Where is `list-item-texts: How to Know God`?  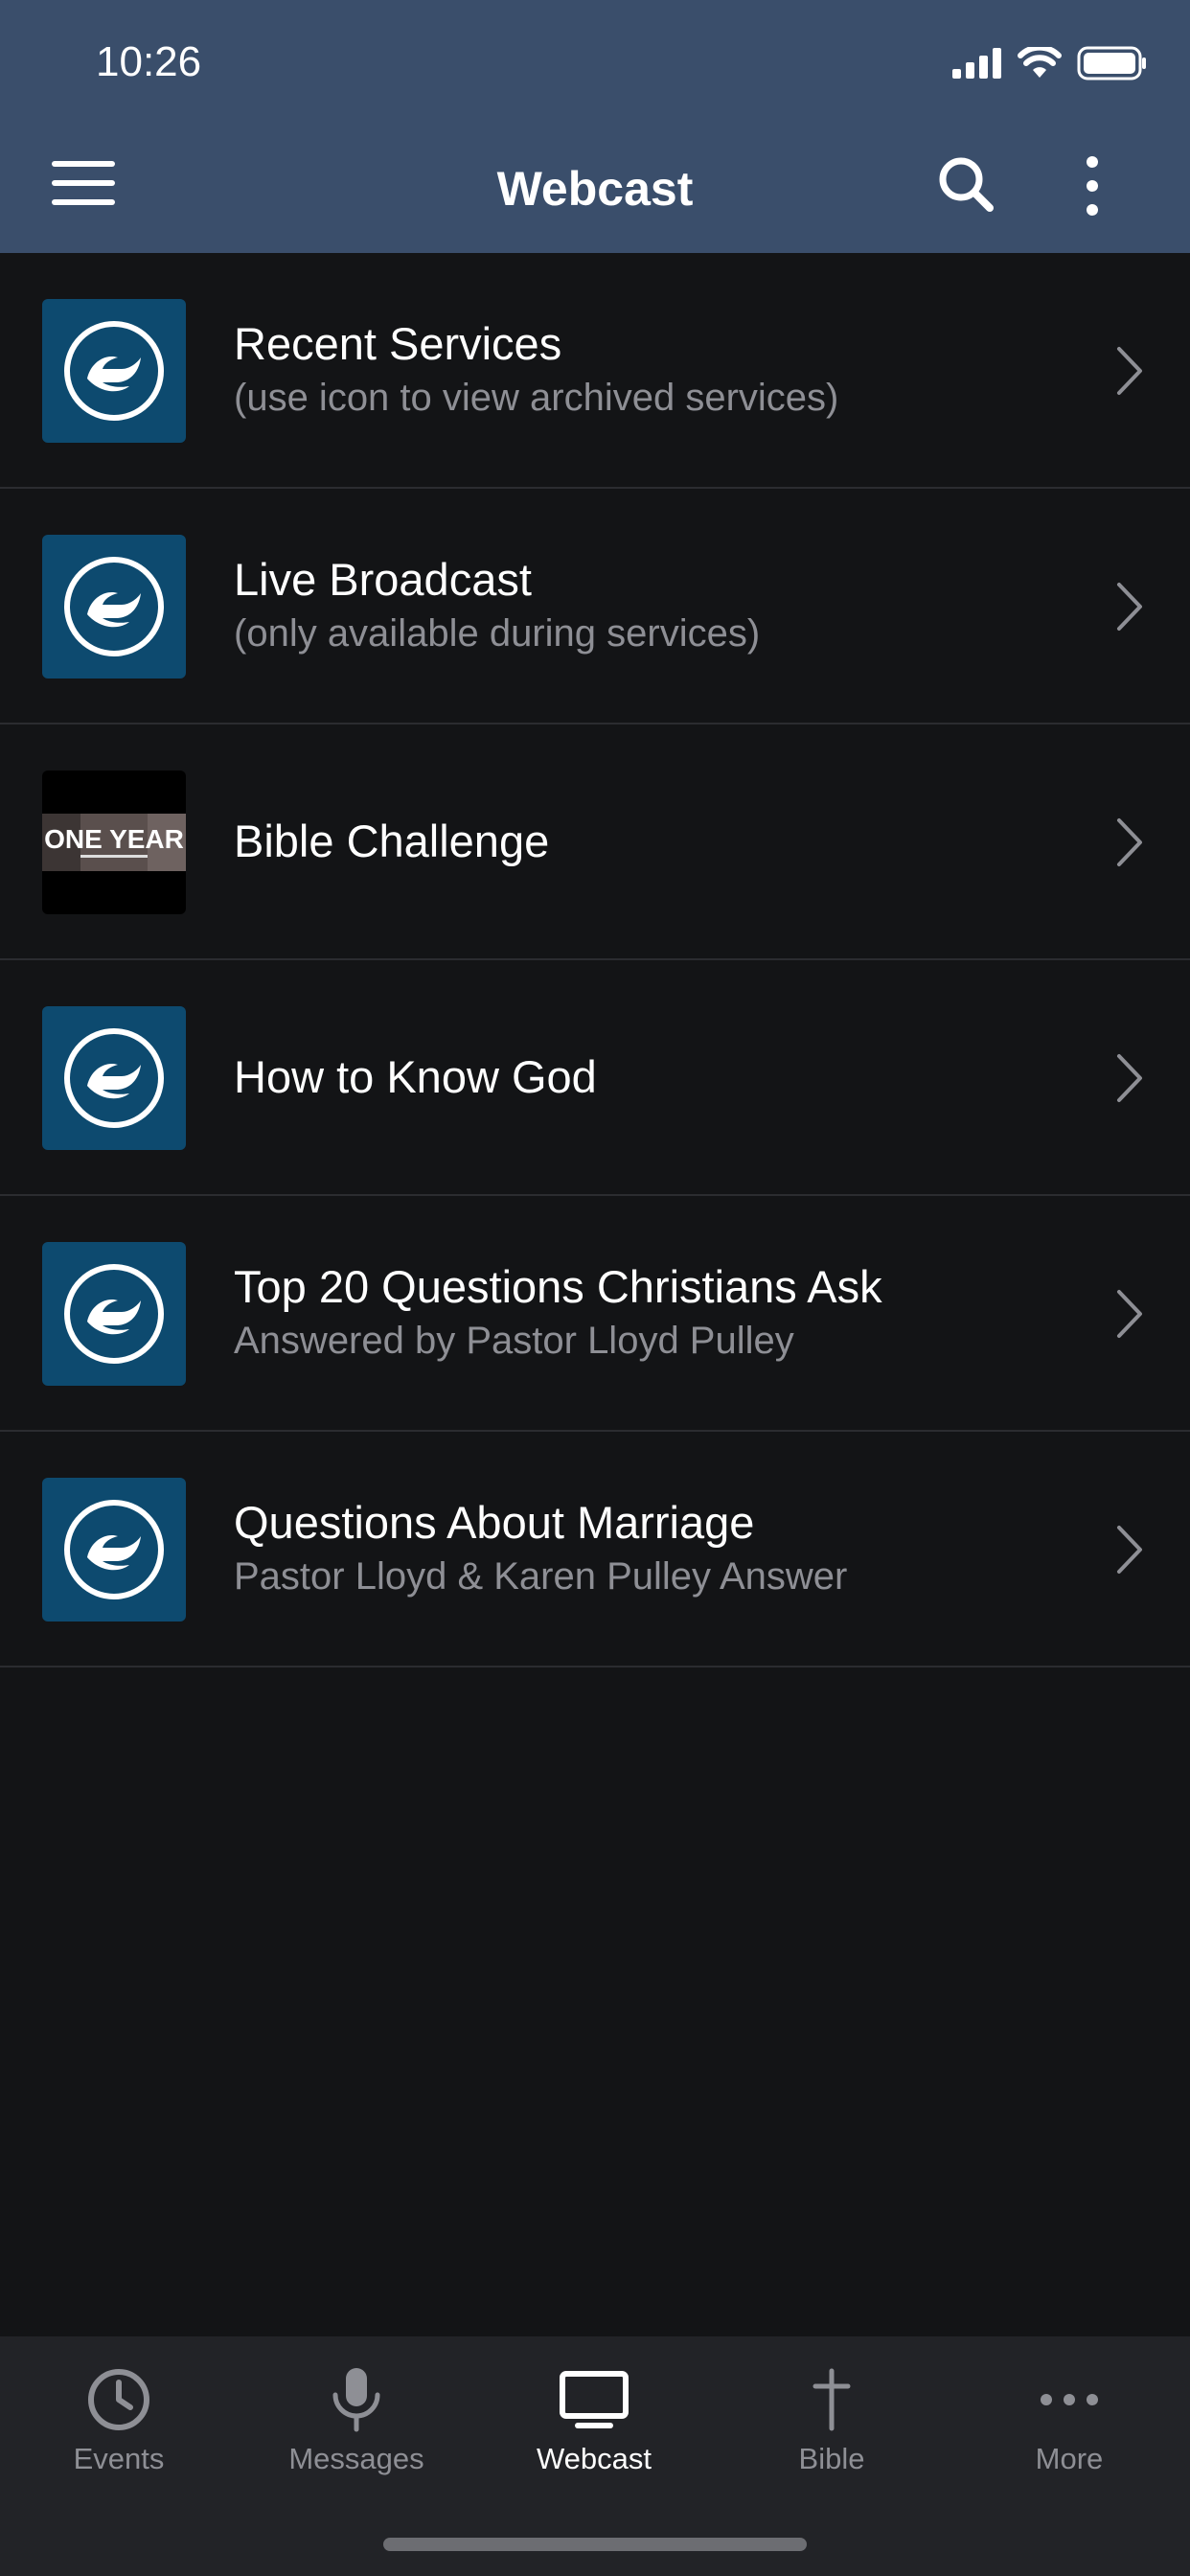
list-item-texts: How to Know God is located at coordinates (645, 1077).